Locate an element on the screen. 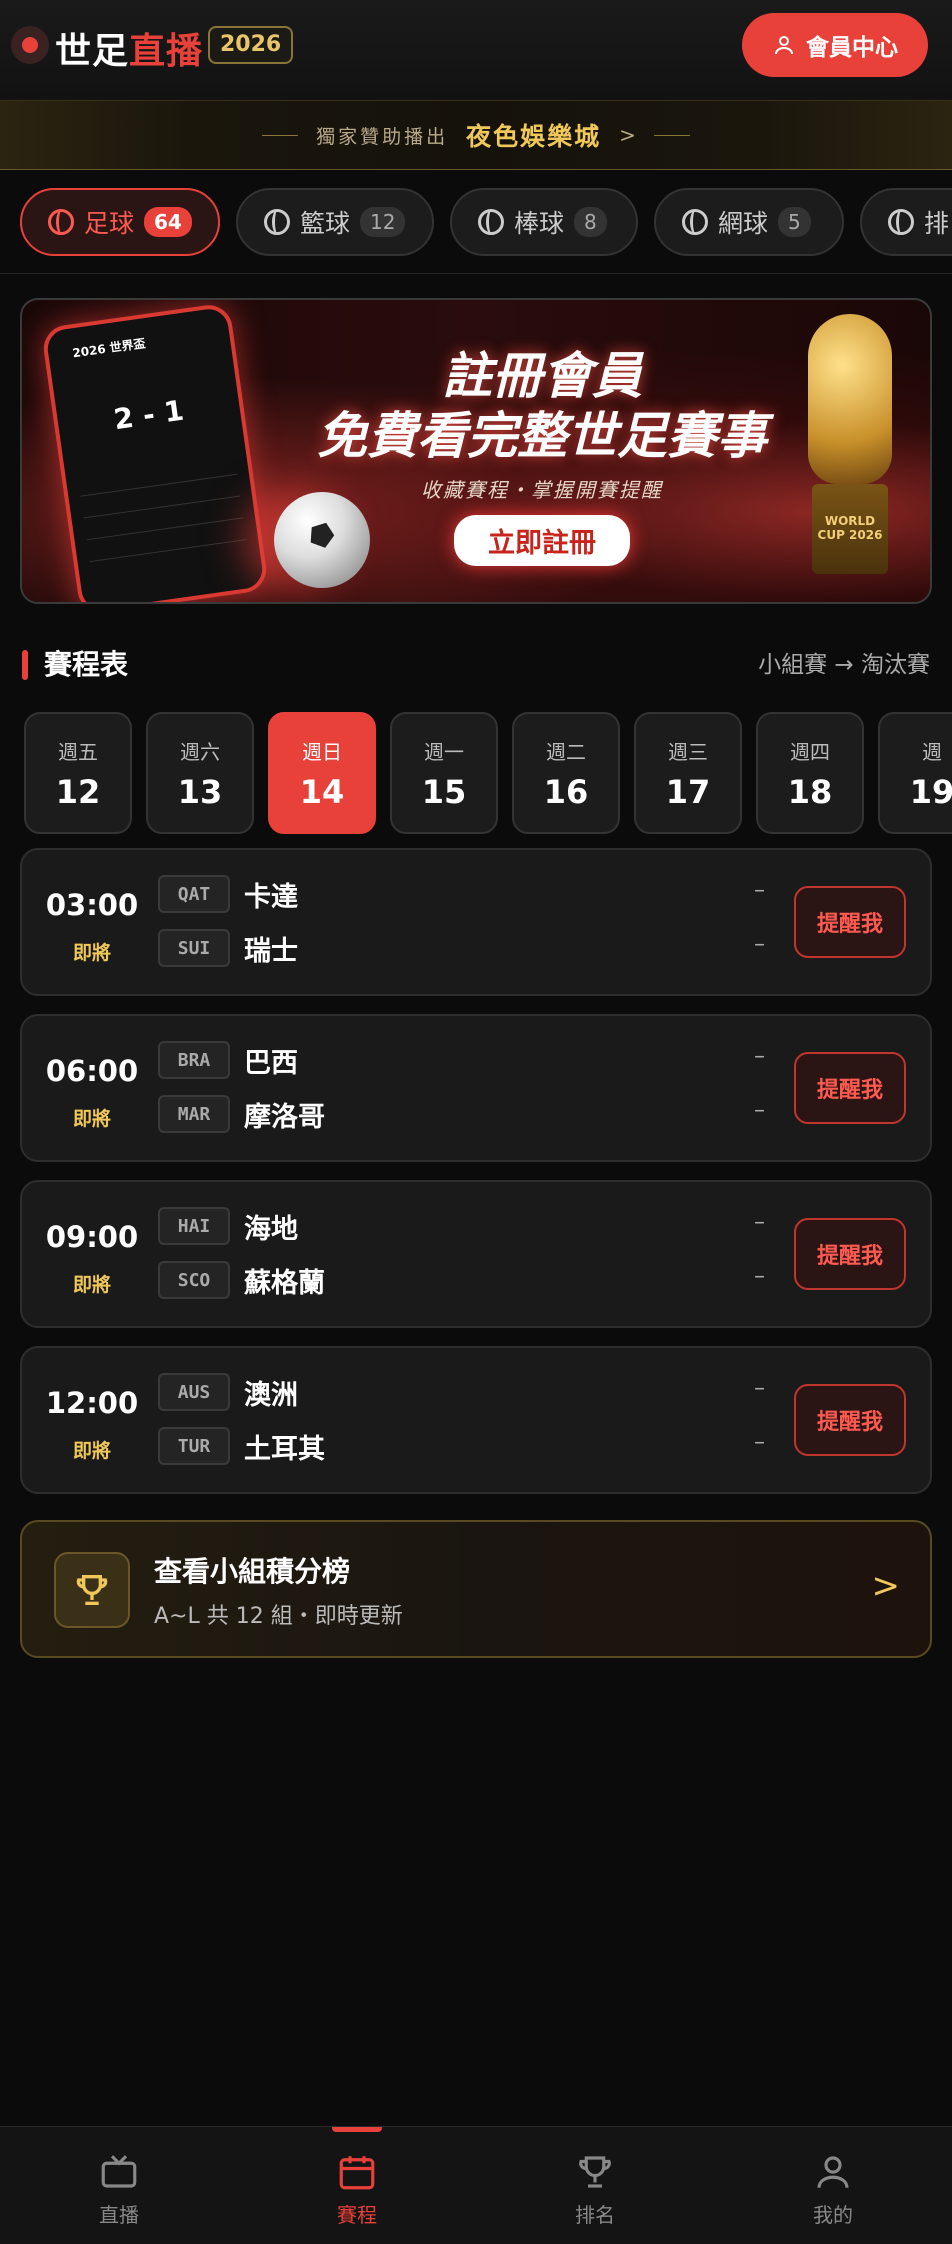  away-team: SUI 瑞士 is located at coordinates (228, 948).